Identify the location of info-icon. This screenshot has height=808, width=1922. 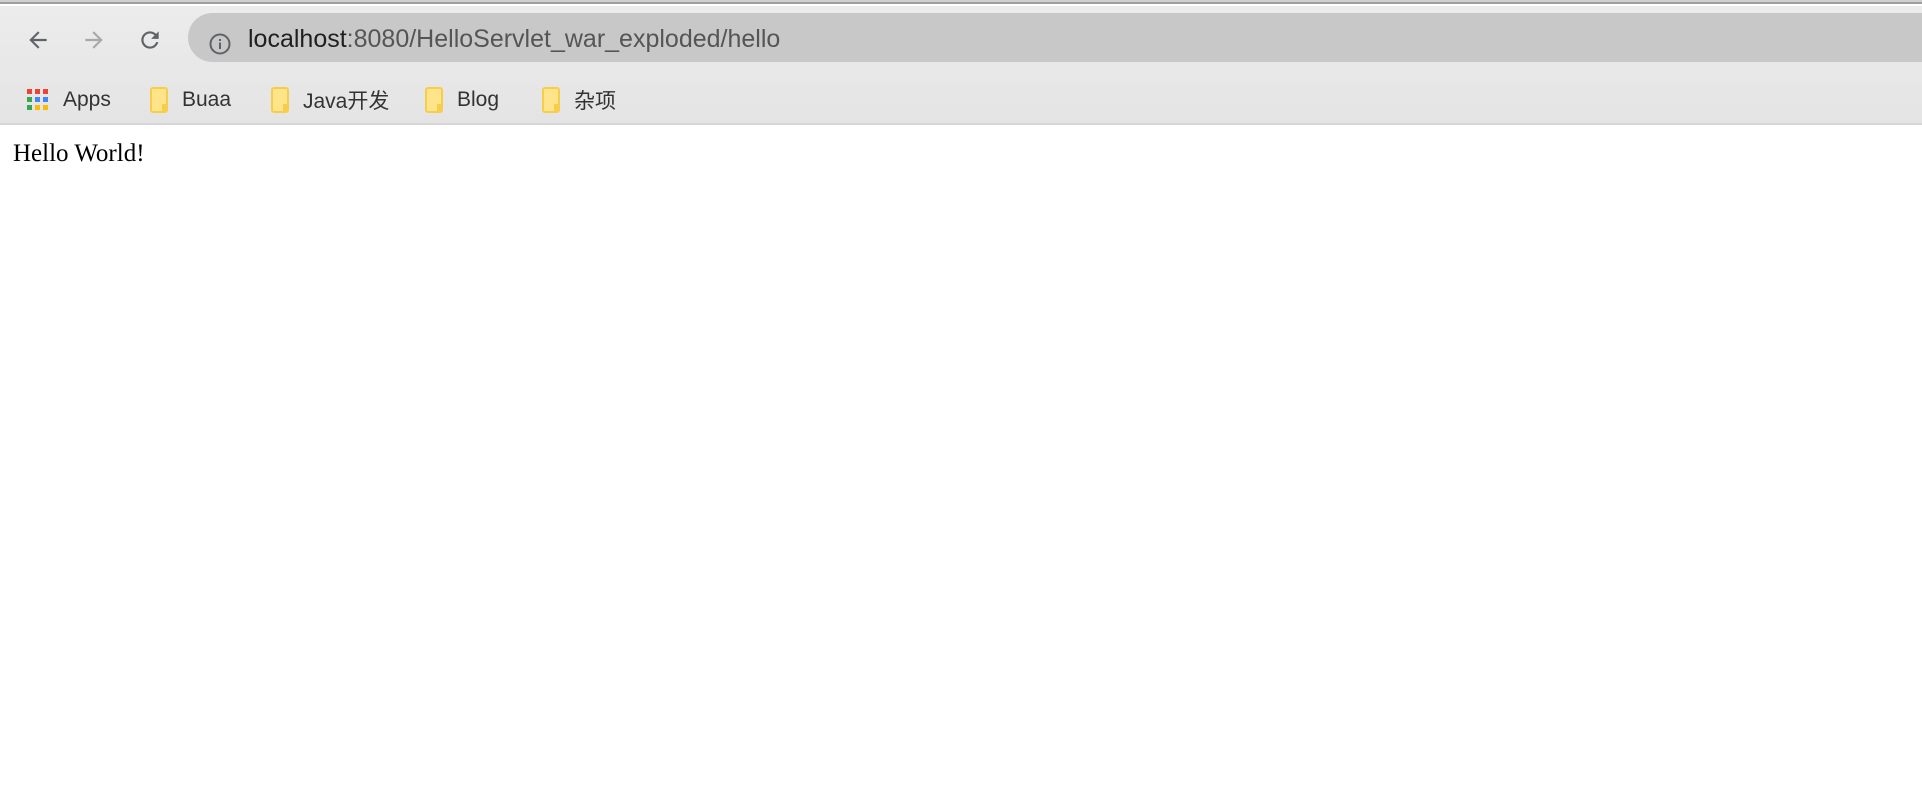
(220, 44).